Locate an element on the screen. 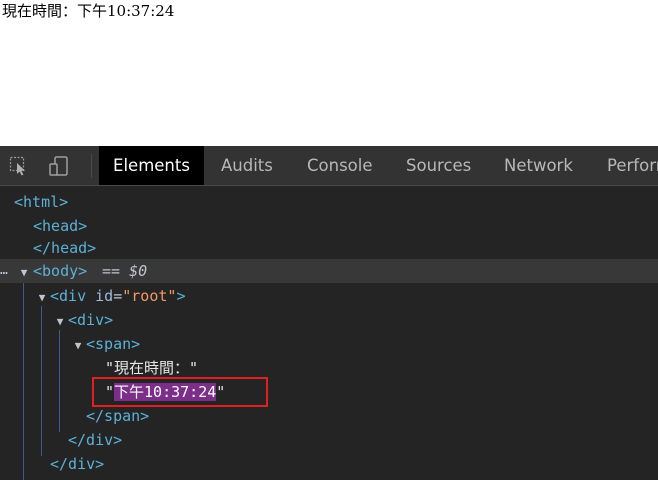 Image resolution: width=658 pixels, height=480 pixels. selected-dollar-zero: $0 is located at coordinates (138, 271).